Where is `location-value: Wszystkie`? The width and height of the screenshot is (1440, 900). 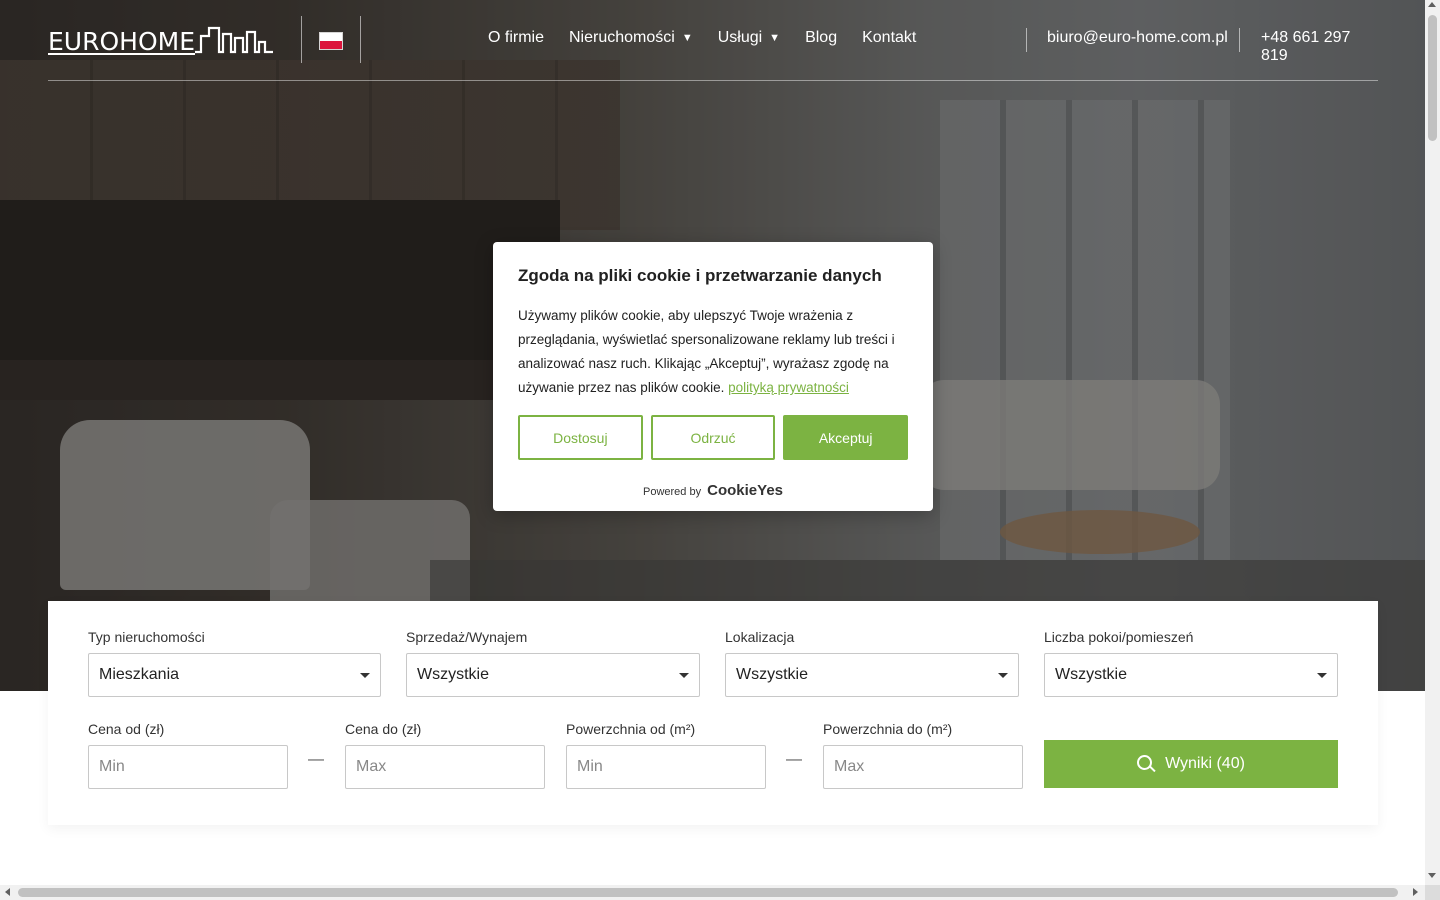 location-value: Wszystkie is located at coordinates (772, 674).